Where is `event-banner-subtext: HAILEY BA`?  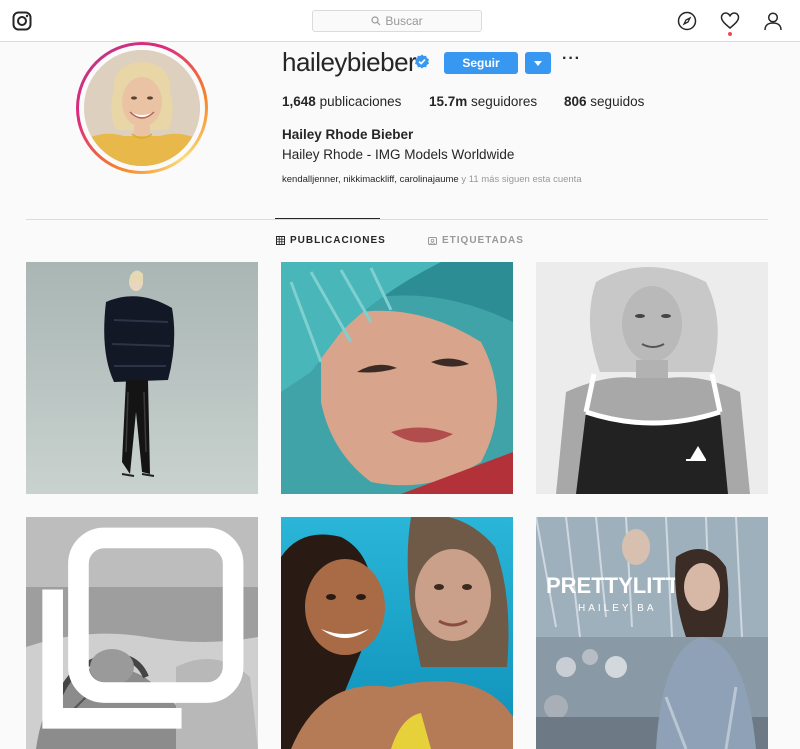 event-banner-subtext: HAILEY BA is located at coordinates (617, 608).